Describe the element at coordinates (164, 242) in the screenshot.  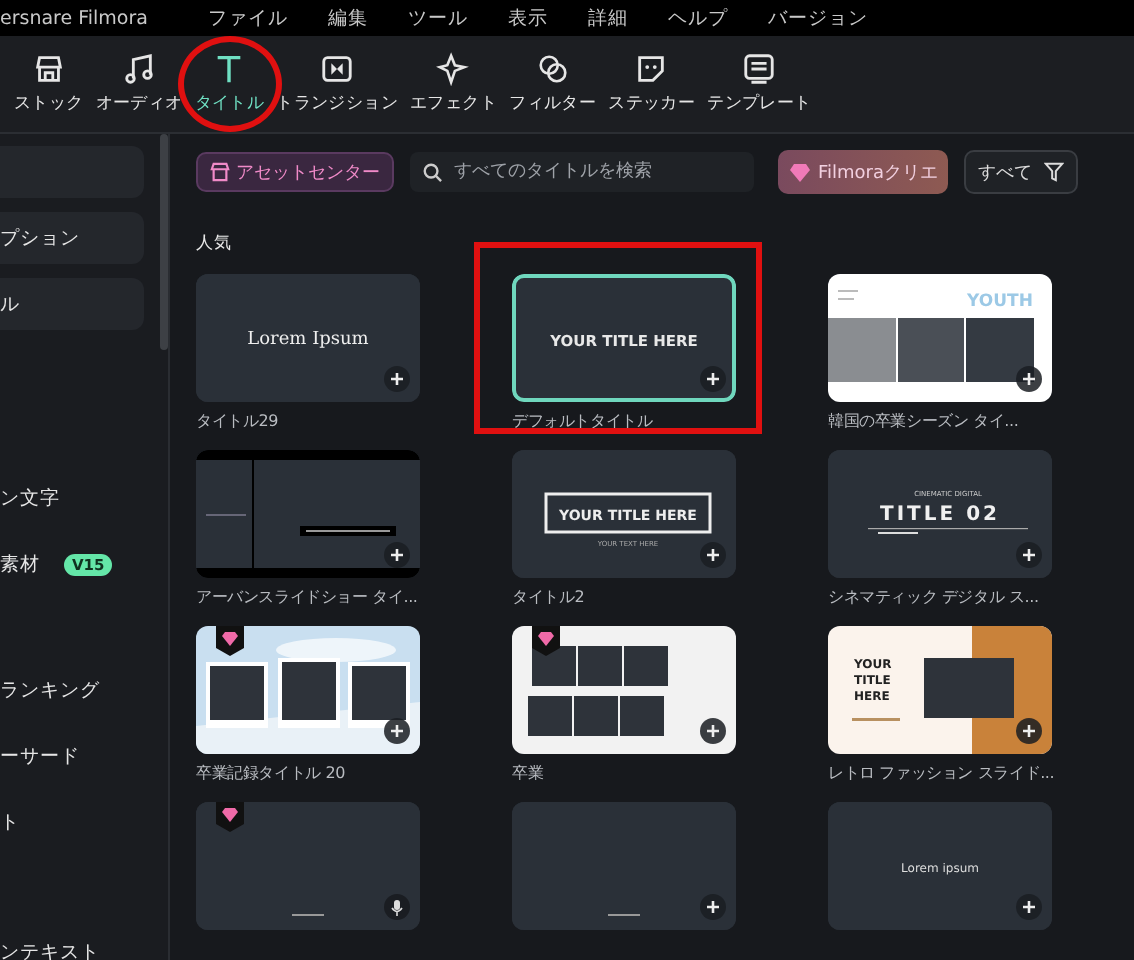
I see `scrollbar-thumb` at that location.